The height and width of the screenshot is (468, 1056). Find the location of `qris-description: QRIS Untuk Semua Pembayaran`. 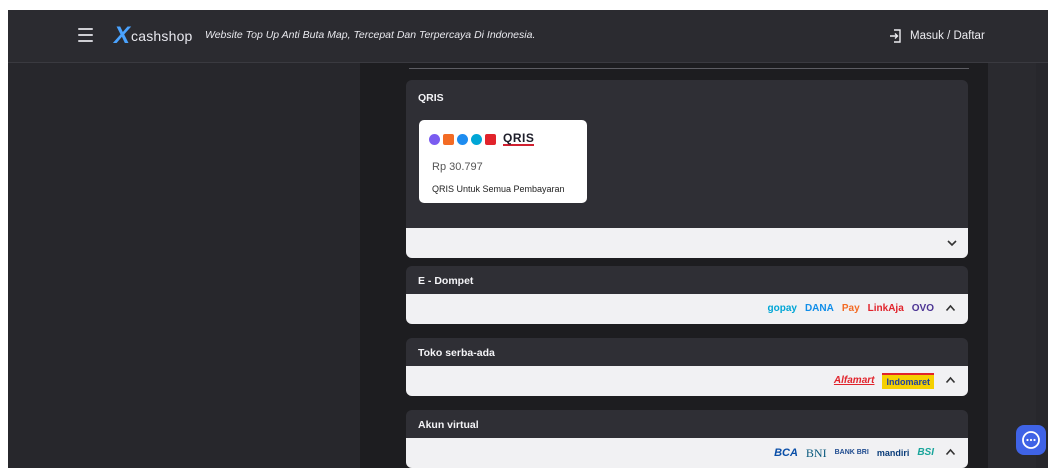

qris-description: QRIS Untuk Semua Pembayaran is located at coordinates (498, 189).